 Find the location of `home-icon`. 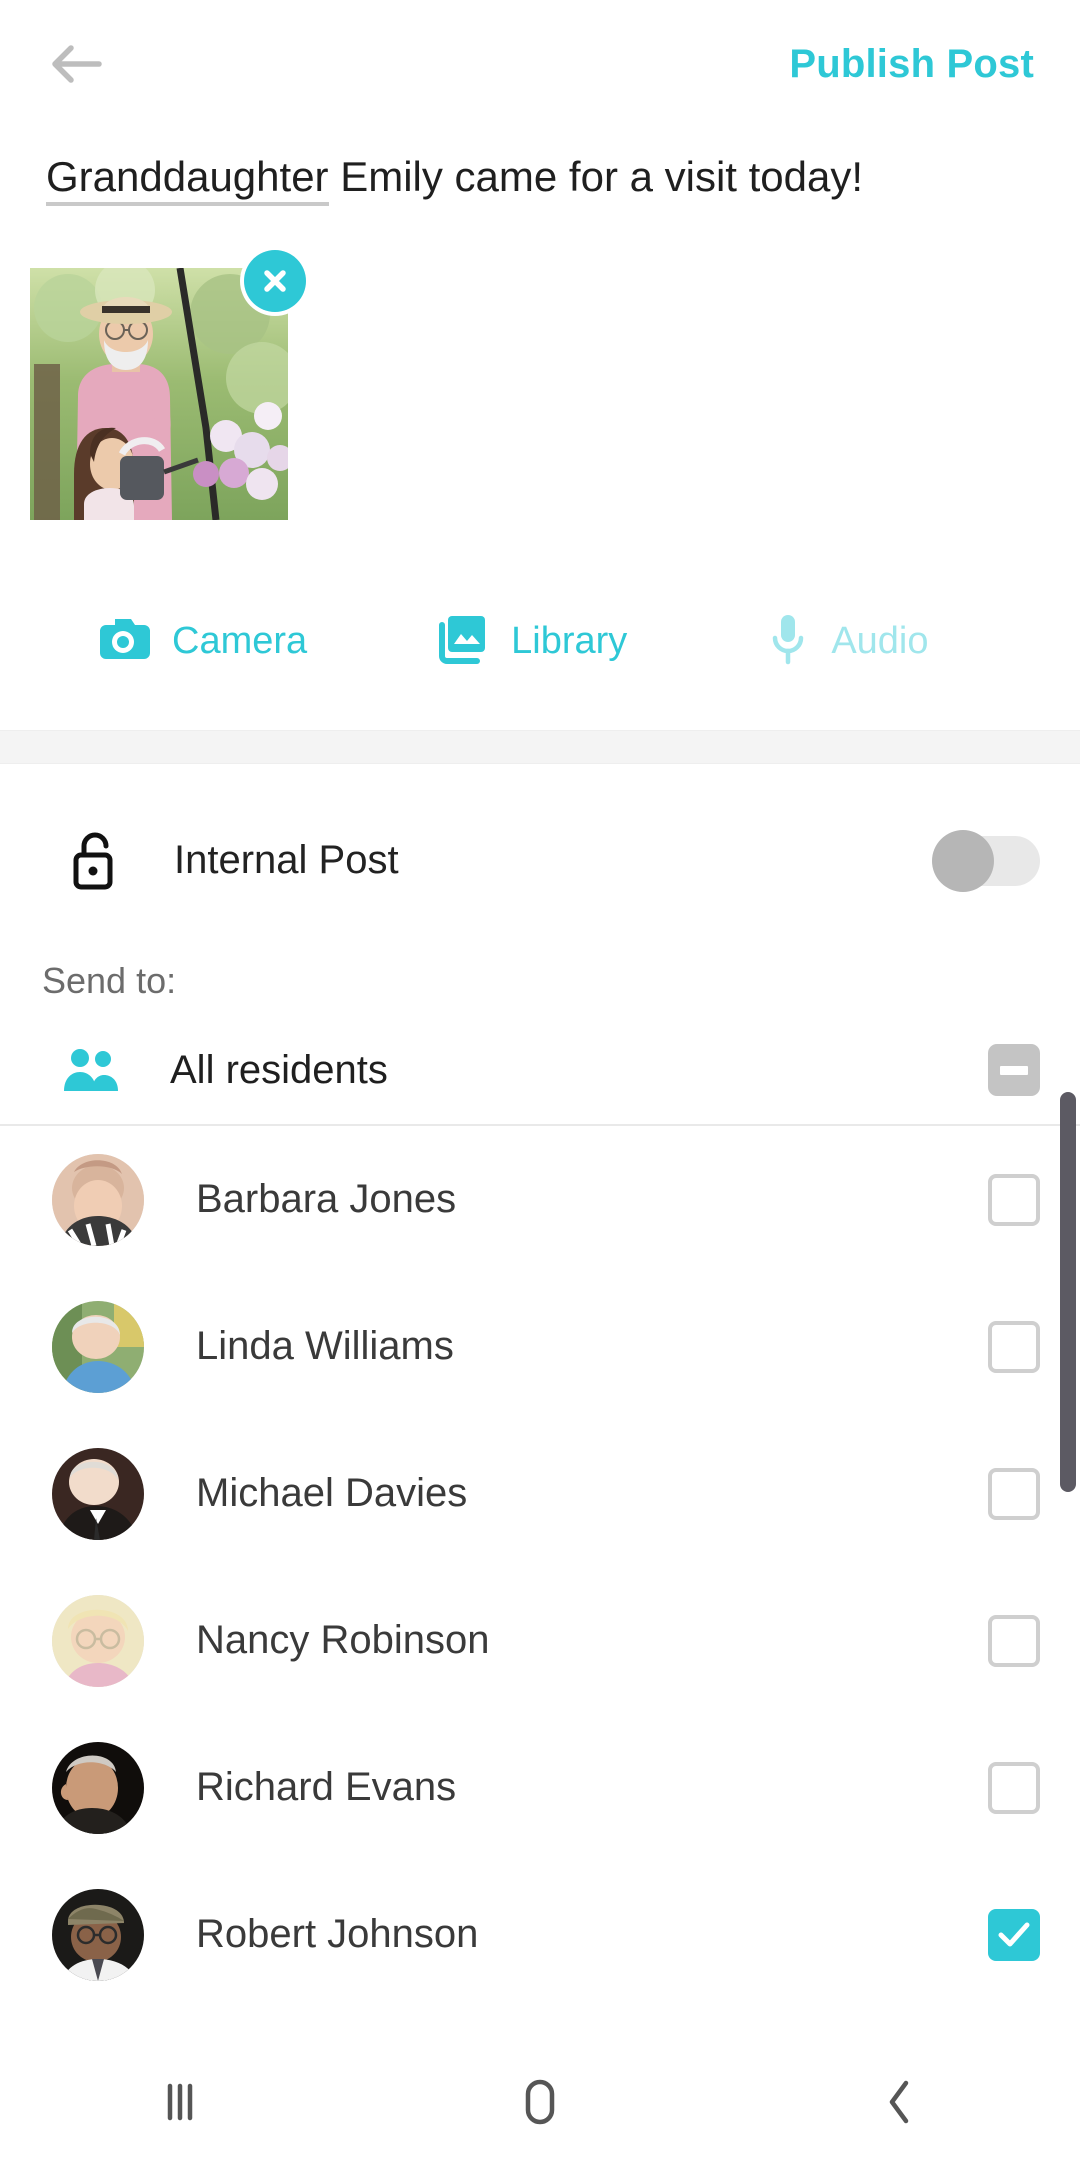

home-icon is located at coordinates (540, 2104).